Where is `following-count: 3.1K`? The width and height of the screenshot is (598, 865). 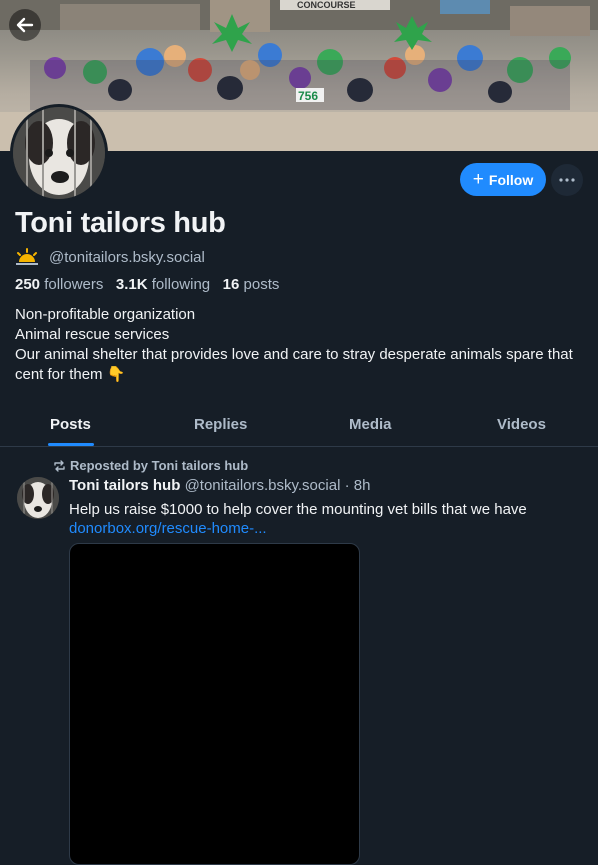
following-count: 3.1K is located at coordinates (131, 284).